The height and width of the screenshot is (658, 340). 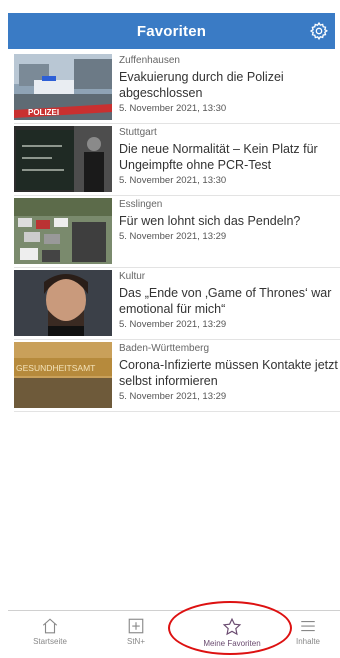 I want to click on plus-square-icon, so click(x=136, y=626).